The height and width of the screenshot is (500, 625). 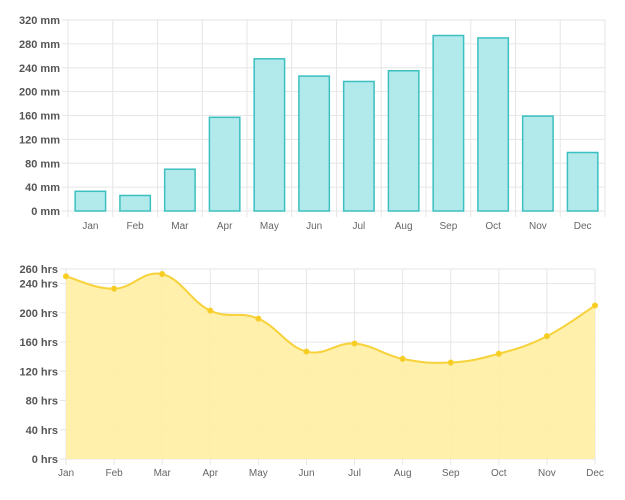 I want to click on sunshine-x-tick-label: Jun, so click(x=306, y=473).